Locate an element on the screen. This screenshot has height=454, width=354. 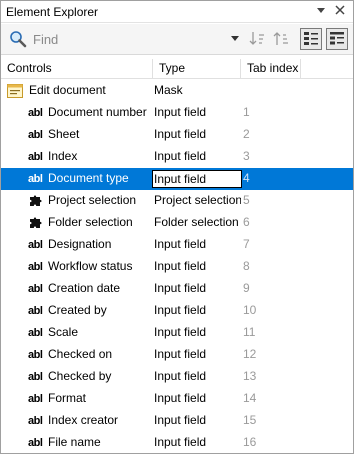
tree-row: abl Checked by Input field 13 is located at coordinates (177, 377).